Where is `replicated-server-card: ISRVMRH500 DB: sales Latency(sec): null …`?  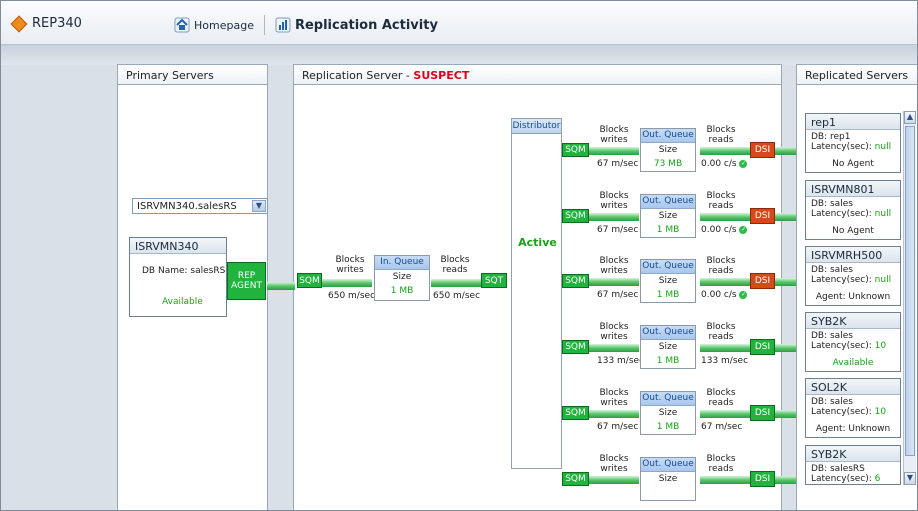
replicated-server-card: ISRVMRH500 DB: sales Latency(sec): null … is located at coordinates (853, 276).